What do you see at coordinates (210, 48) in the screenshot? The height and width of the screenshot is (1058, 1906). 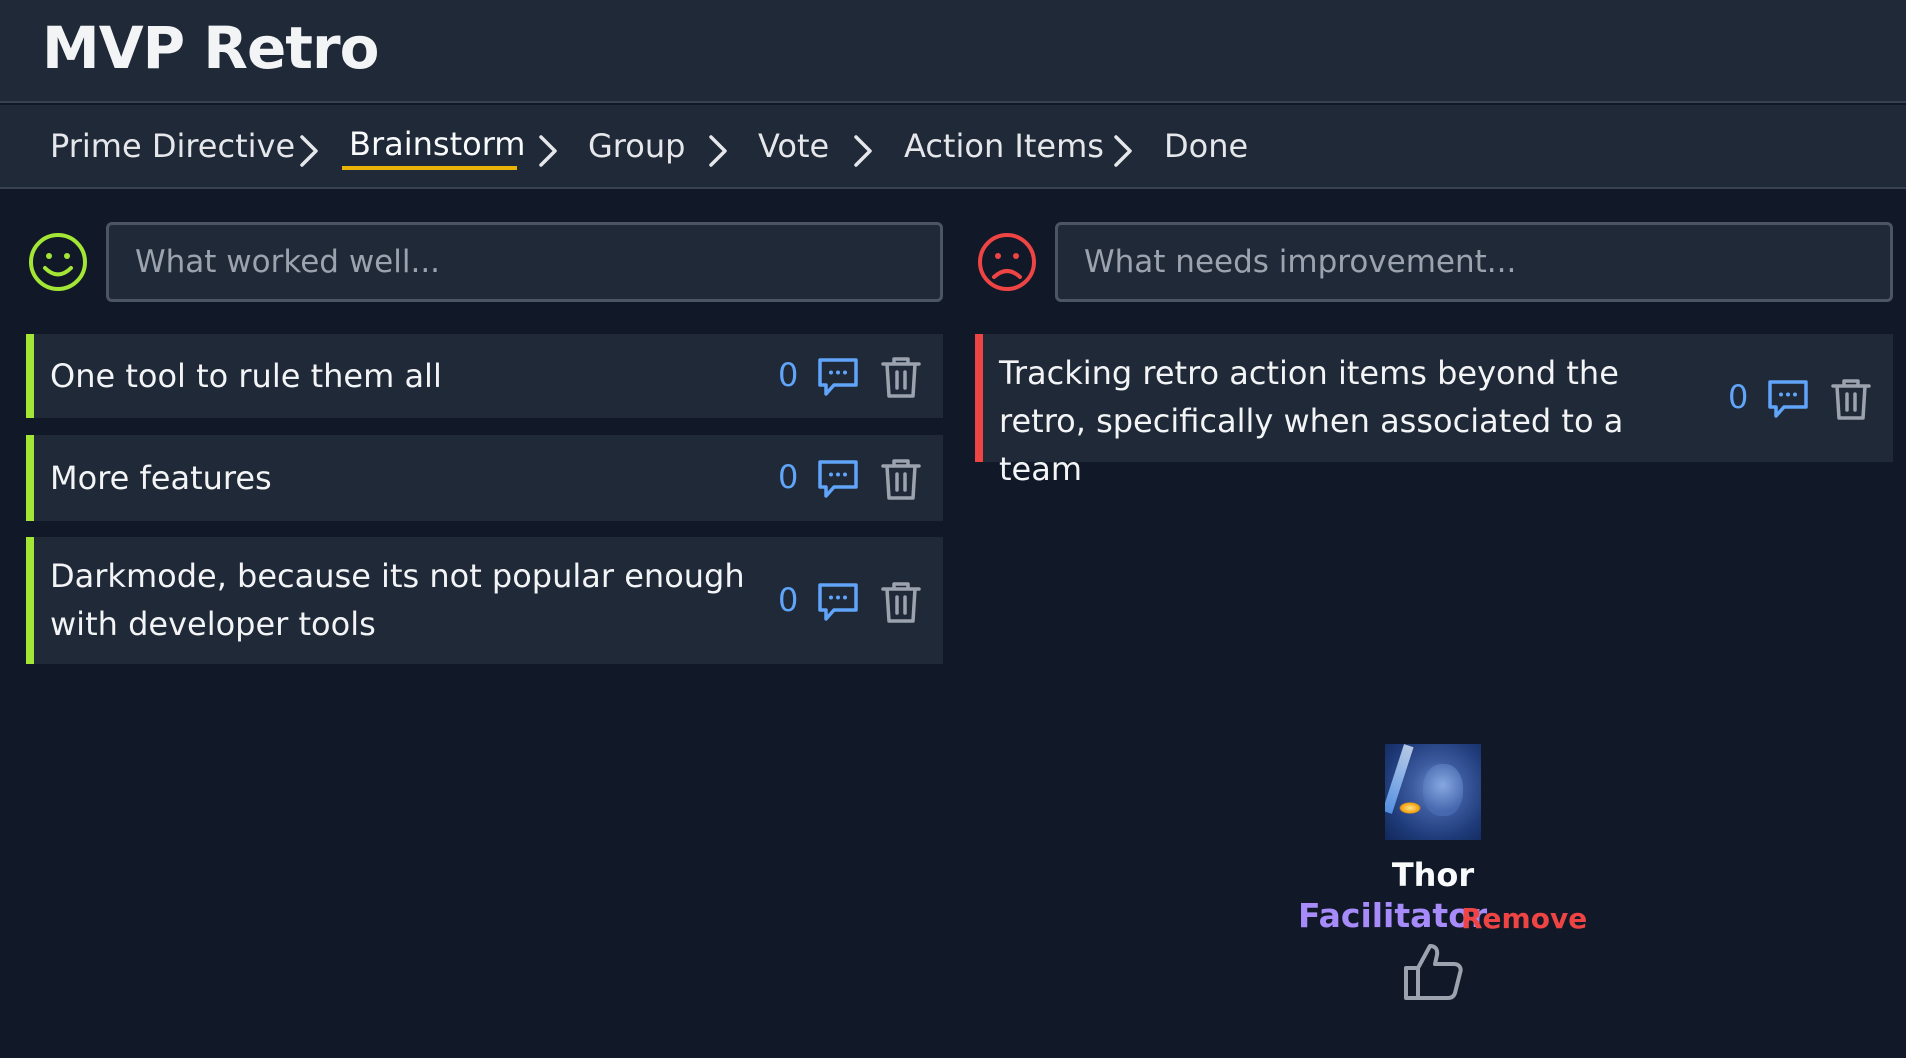 I see `app-title: MVP Retro` at bounding box center [210, 48].